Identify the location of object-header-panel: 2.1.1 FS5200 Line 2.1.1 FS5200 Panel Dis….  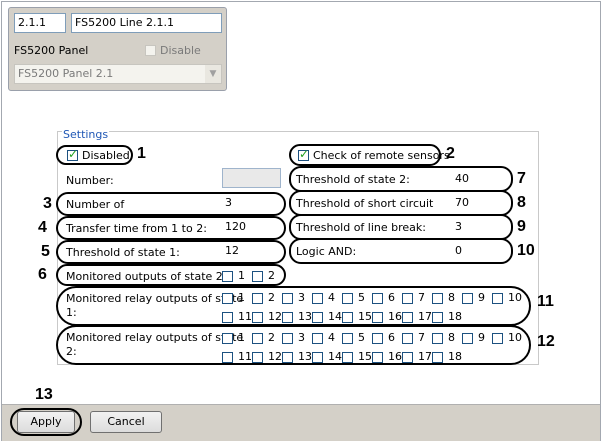
(117, 49).